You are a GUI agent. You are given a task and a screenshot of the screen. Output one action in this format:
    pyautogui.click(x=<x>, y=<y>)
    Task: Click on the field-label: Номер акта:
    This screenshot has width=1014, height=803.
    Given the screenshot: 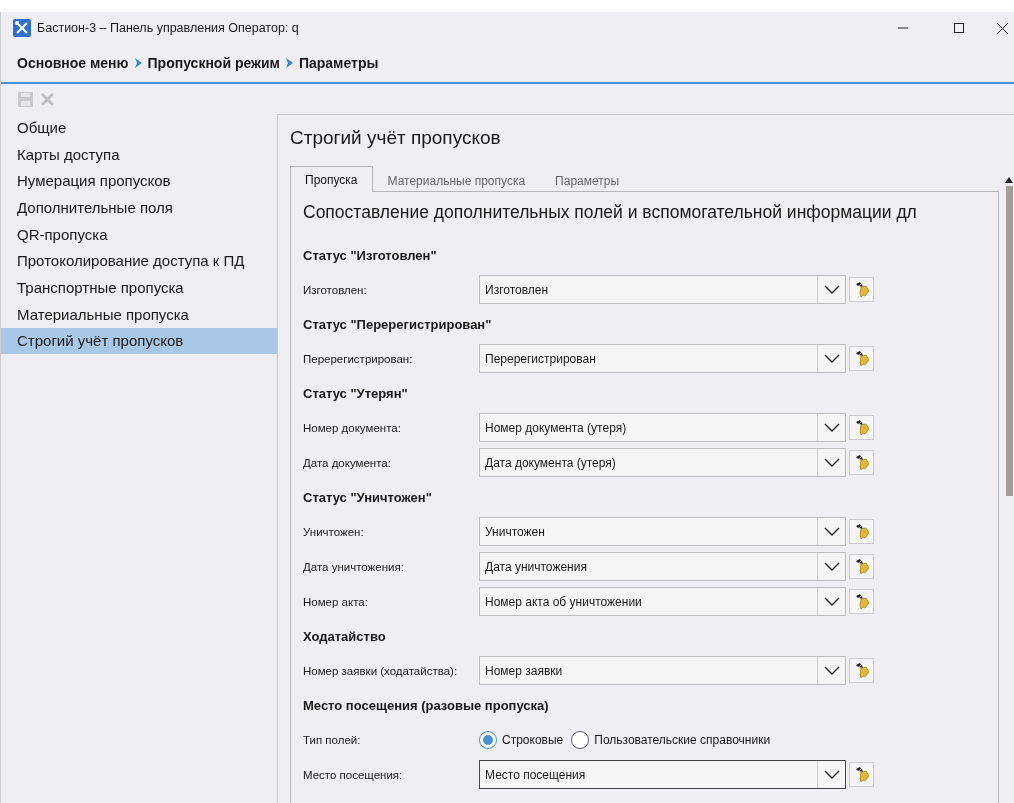 What is the action you would take?
    pyautogui.click(x=336, y=601)
    